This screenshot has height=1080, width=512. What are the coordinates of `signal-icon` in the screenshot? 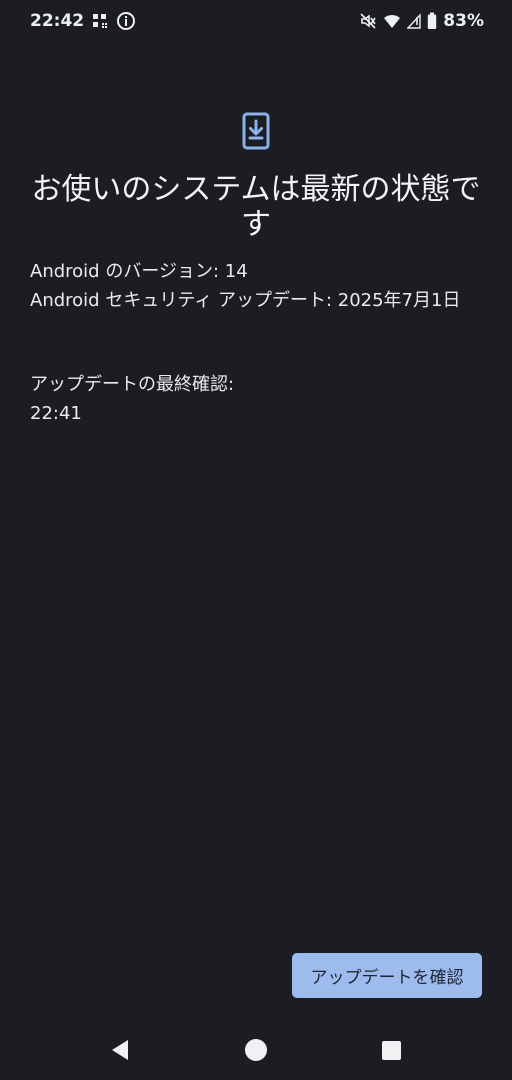 It's located at (414, 21).